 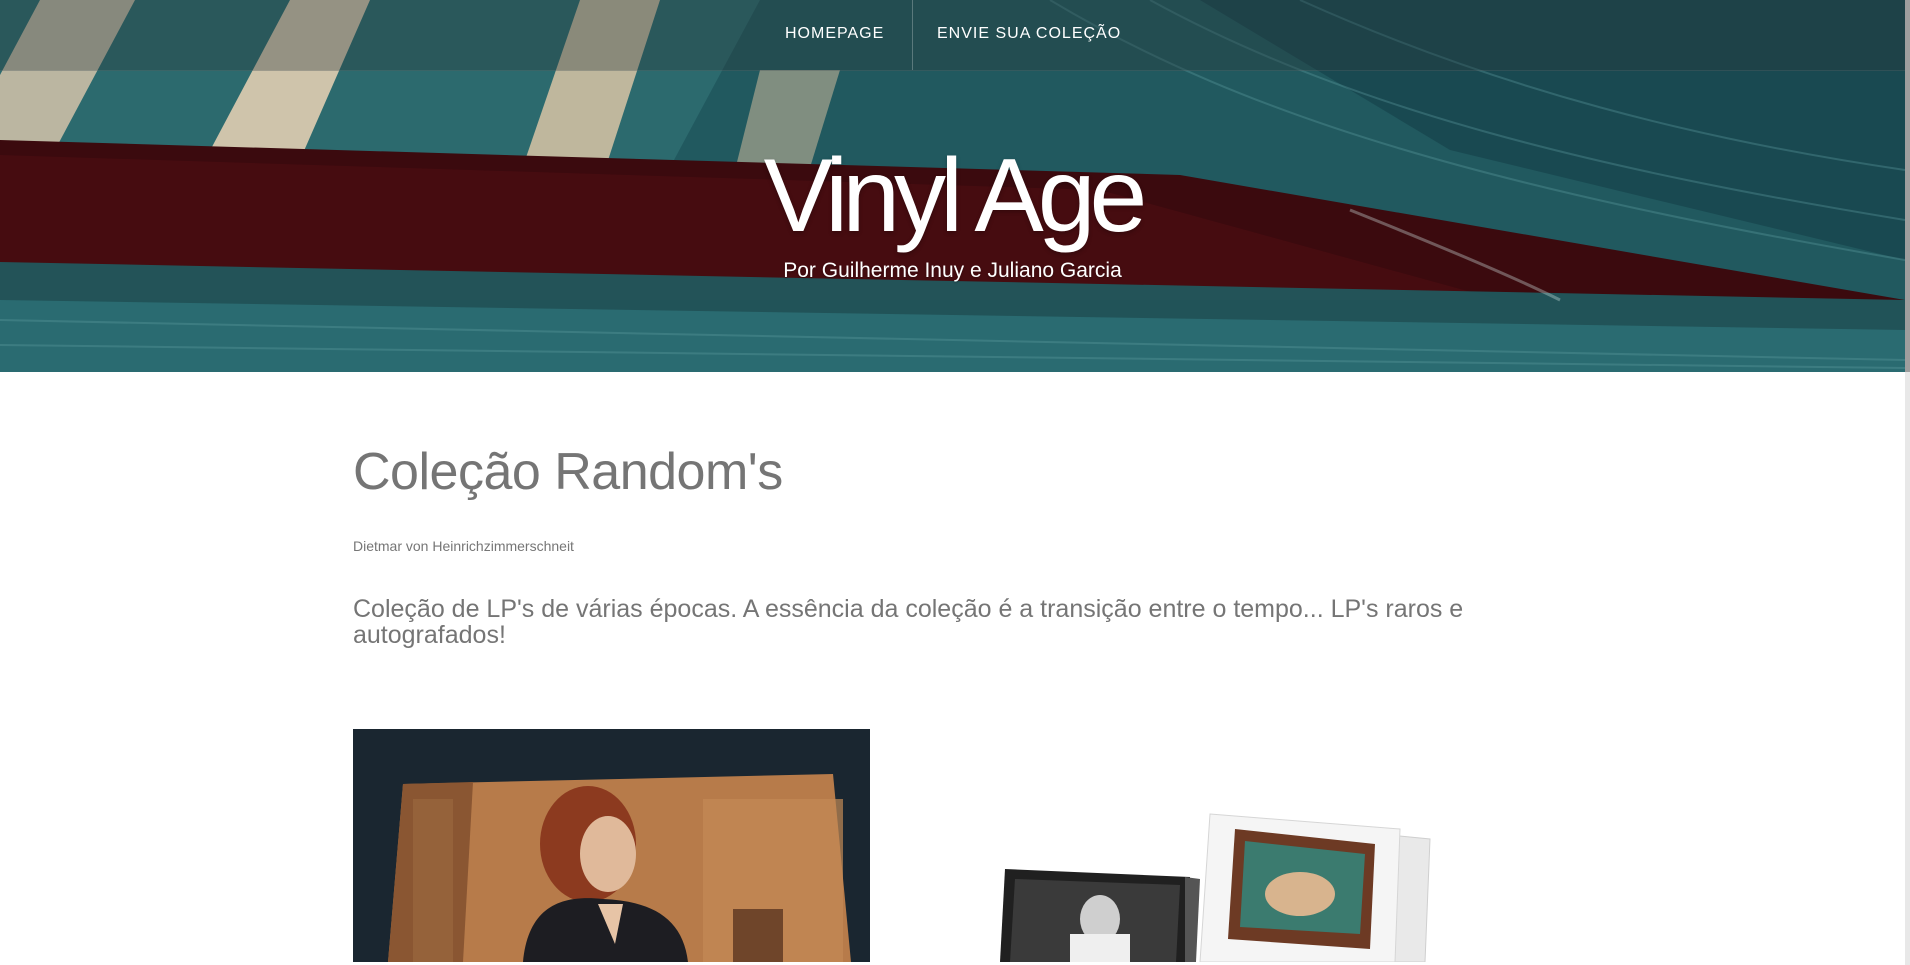 I want to click on nav-send-collection-link: ENVIE SUA COLEÇÃO, so click(x=1029, y=35).